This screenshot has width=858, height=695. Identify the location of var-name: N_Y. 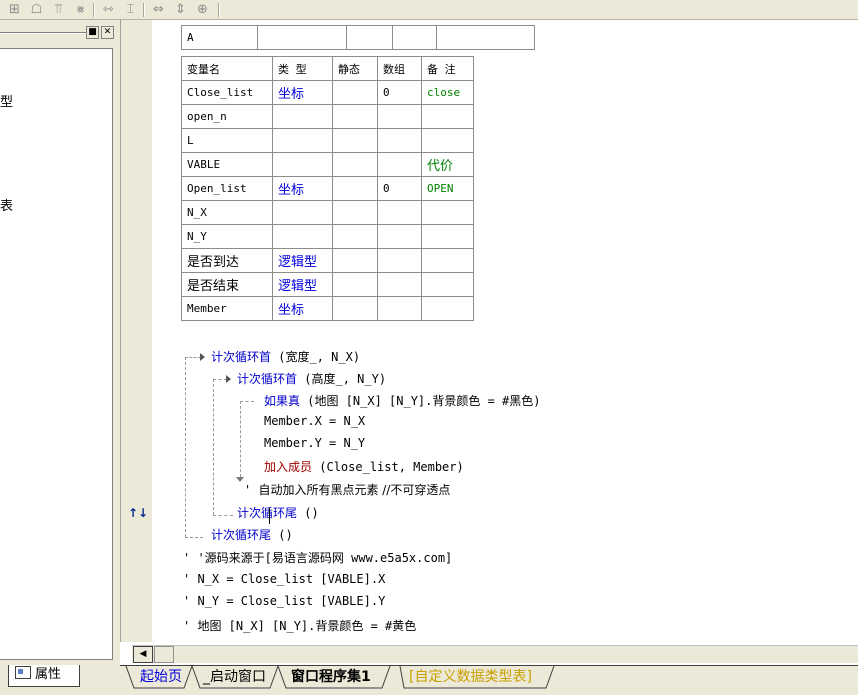
(227, 236).